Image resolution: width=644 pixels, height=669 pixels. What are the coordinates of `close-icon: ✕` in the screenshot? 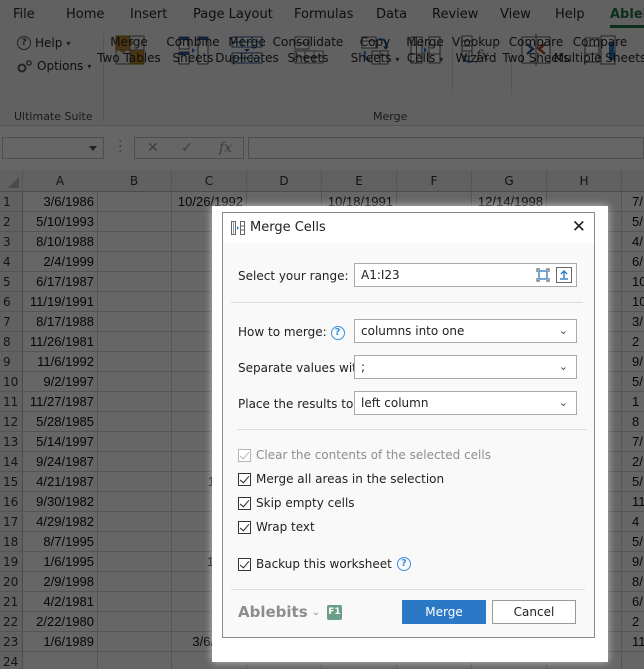 It's located at (579, 227).